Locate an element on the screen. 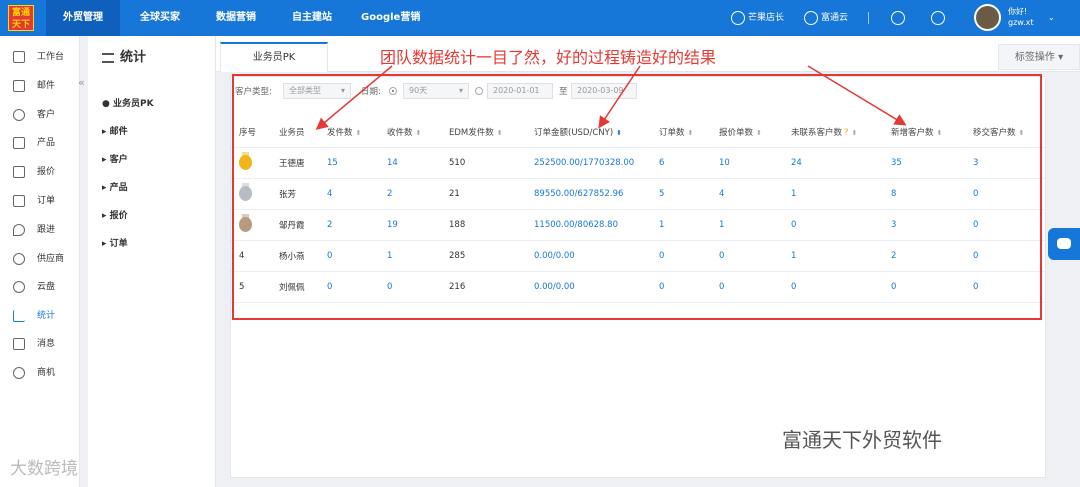  sent-cell: 2 is located at coordinates (349, 225).